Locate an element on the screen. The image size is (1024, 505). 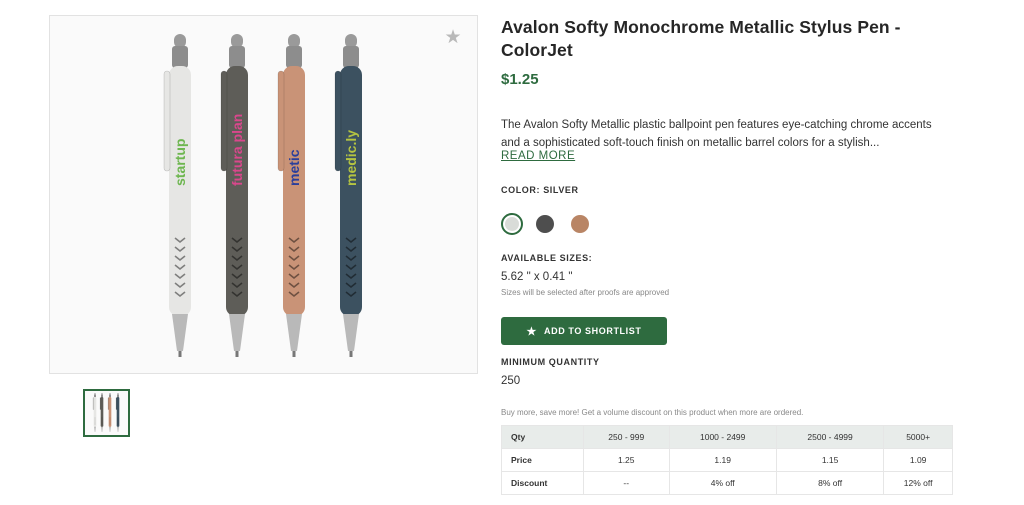
pen-t0 is located at coordinates (94, 412).